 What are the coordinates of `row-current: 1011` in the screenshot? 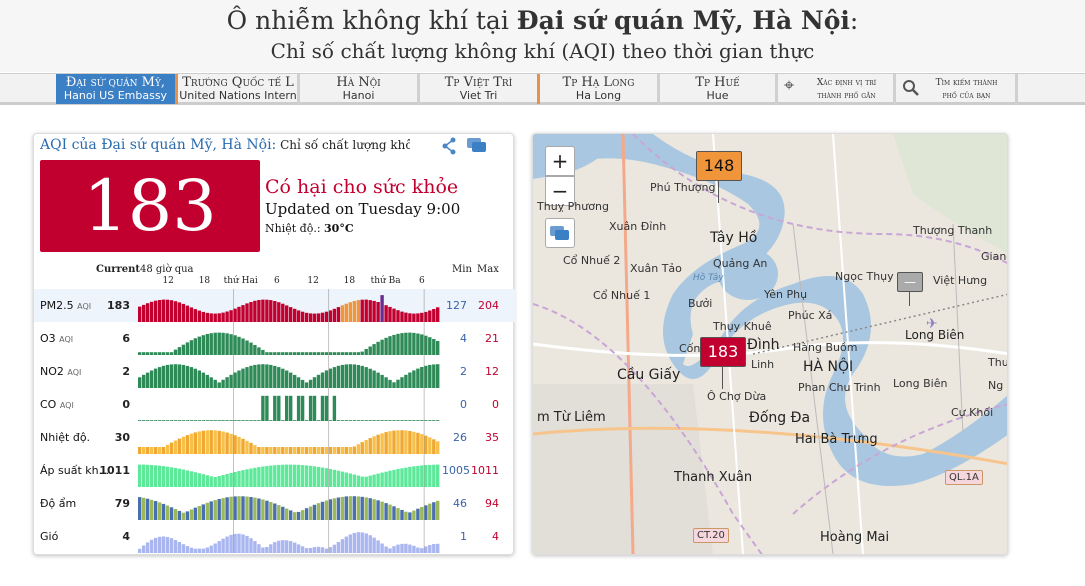 It's located at (114, 470).